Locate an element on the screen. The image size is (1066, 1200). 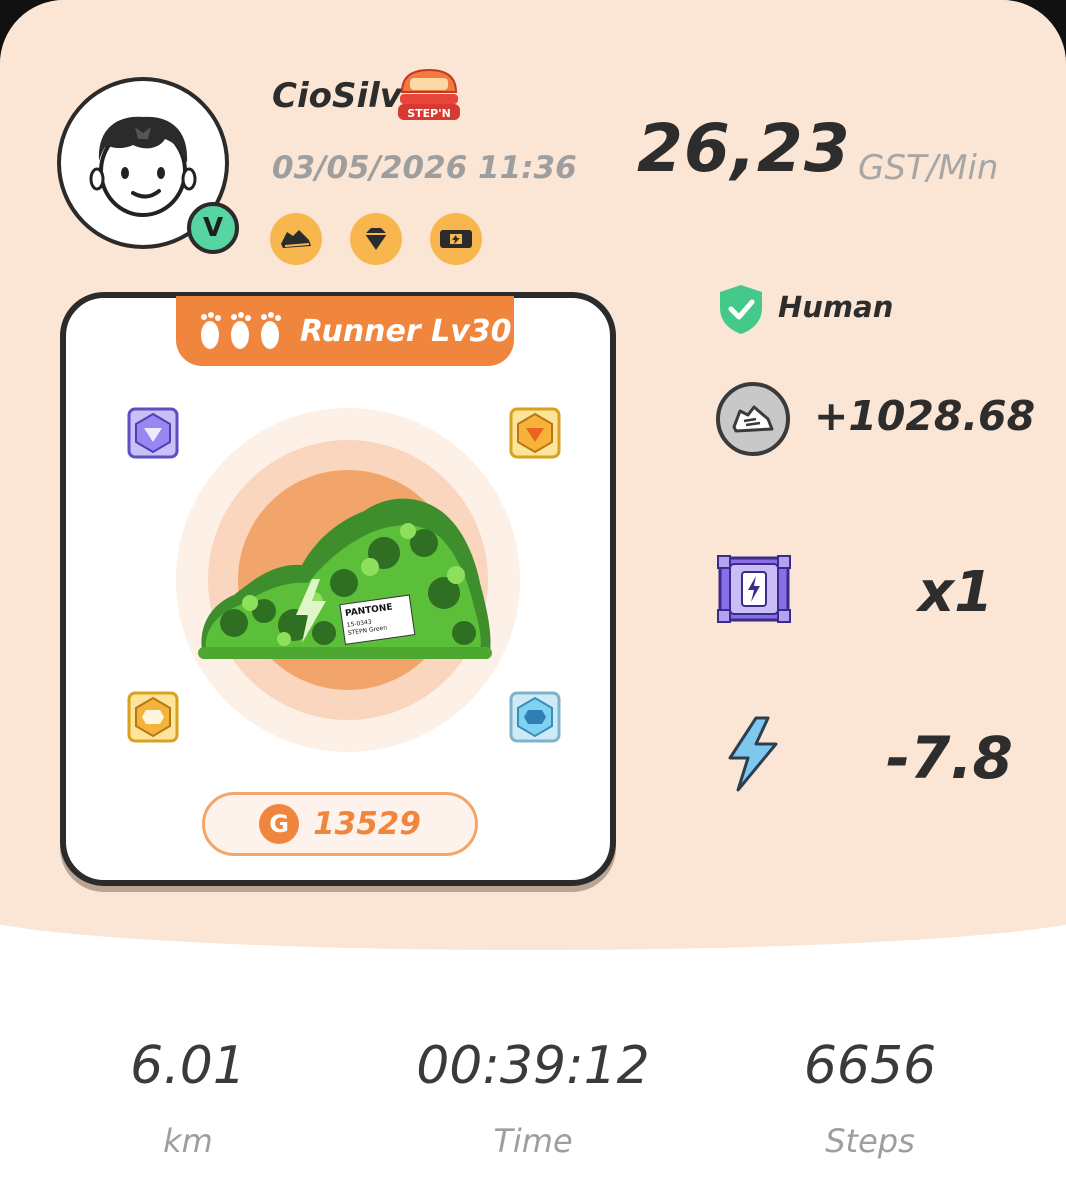
gmt-coin-icon: G is located at coordinates (279, 824).